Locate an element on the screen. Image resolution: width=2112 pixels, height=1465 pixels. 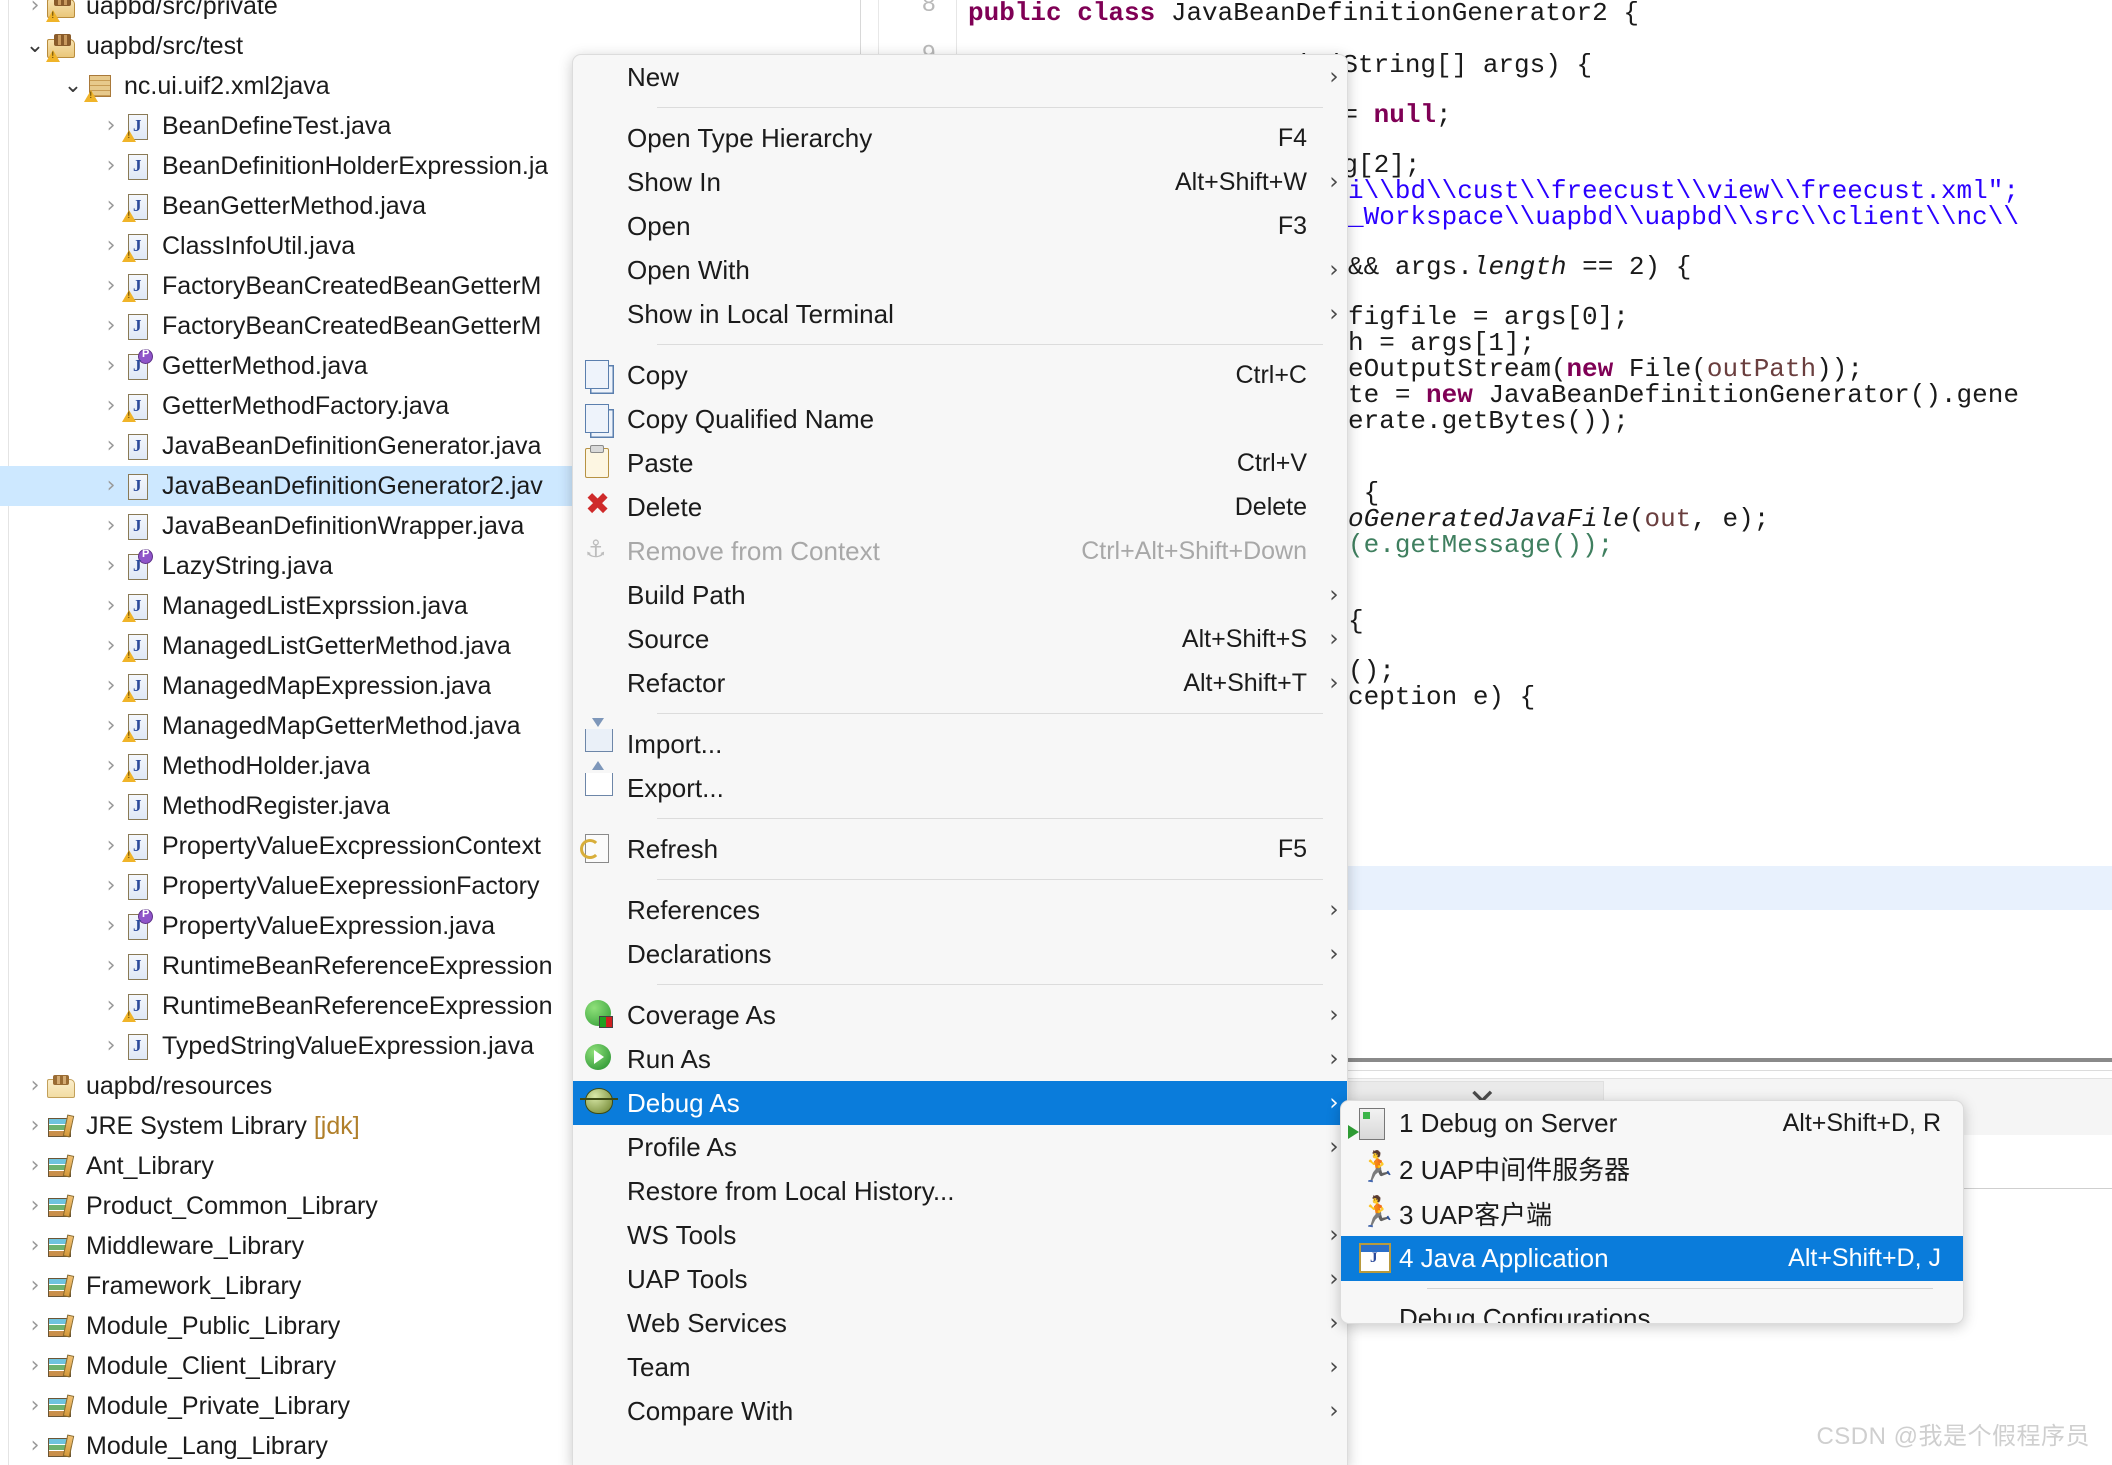
tree-item: › TypedStringValueExpression.java is located at coordinates (286, 1046).